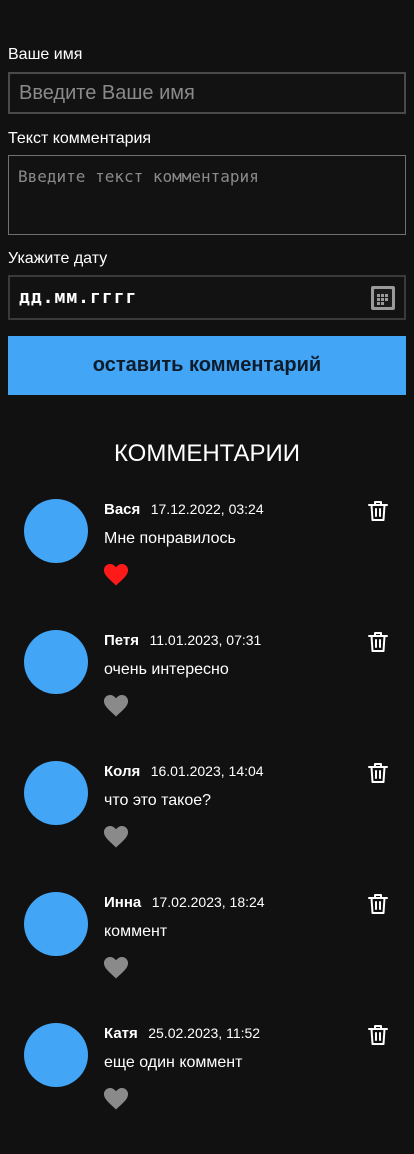 Image resolution: width=414 pixels, height=1154 pixels. Describe the element at coordinates (158, 800) in the screenshot. I see `comment-text: что это такое?` at that location.